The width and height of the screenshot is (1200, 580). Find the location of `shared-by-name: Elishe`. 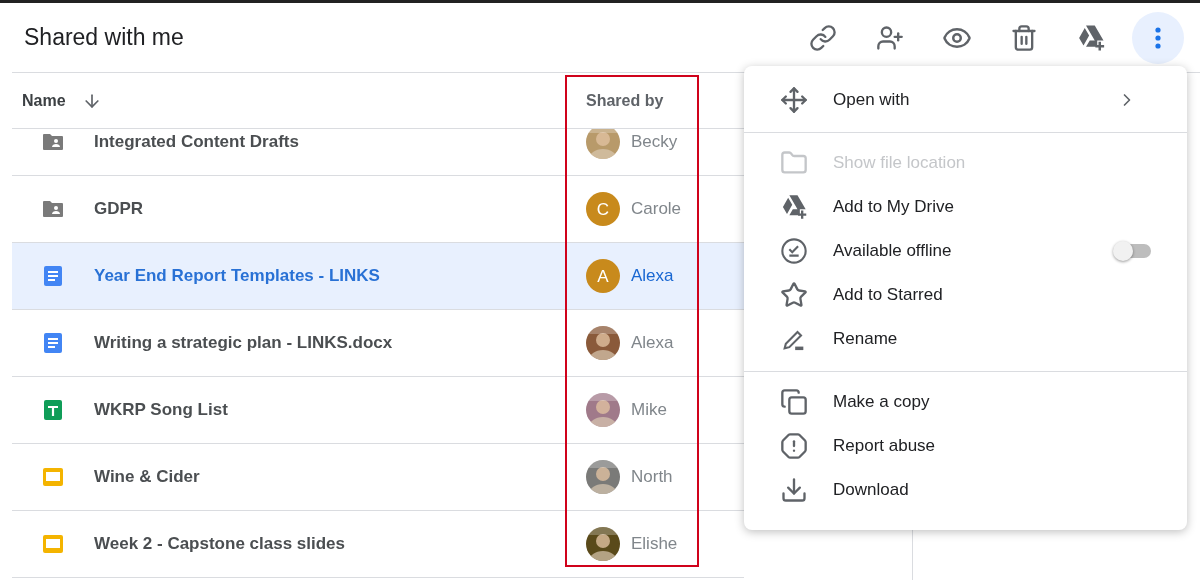

shared-by-name: Elishe is located at coordinates (654, 544).